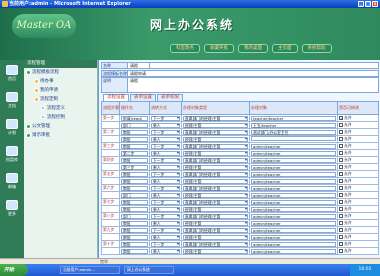 This screenshot has width=380, height=276. What do you see at coordinates (341, 118) in the screenshot?
I see `allow-checkbox: ✓` at bounding box center [341, 118].